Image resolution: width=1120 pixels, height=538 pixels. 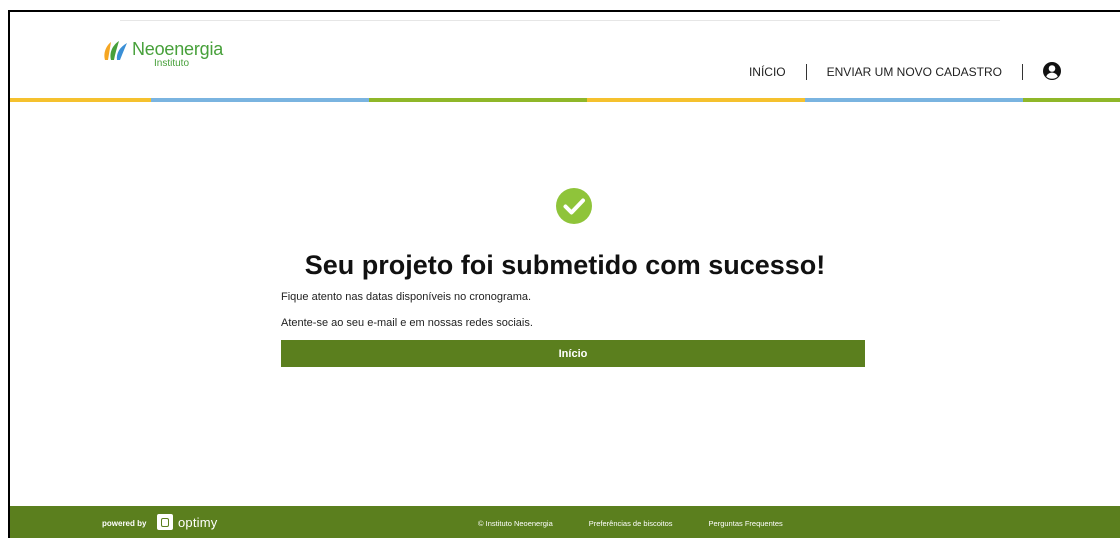 What do you see at coordinates (767, 72) in the screenshot?
I see `nav-inicio: INÍCIO` at bounding box center [767, 72].